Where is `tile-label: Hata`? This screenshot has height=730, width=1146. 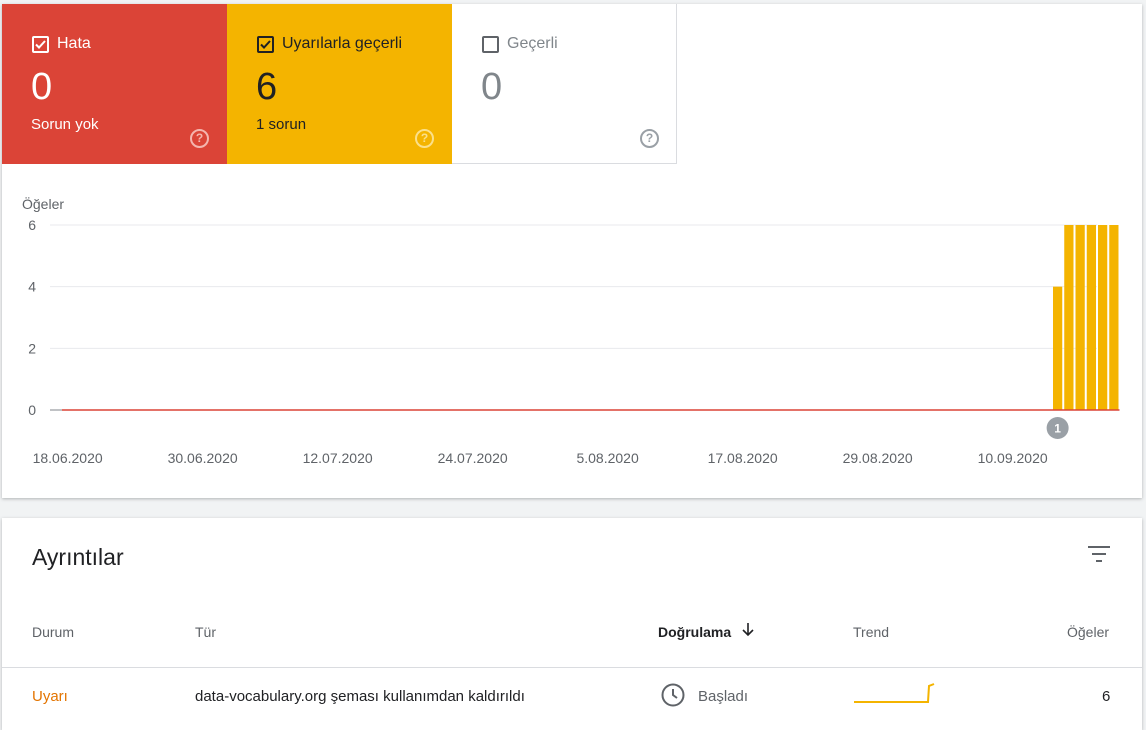 tile-label: Hata is located at coordinates (74, 43).